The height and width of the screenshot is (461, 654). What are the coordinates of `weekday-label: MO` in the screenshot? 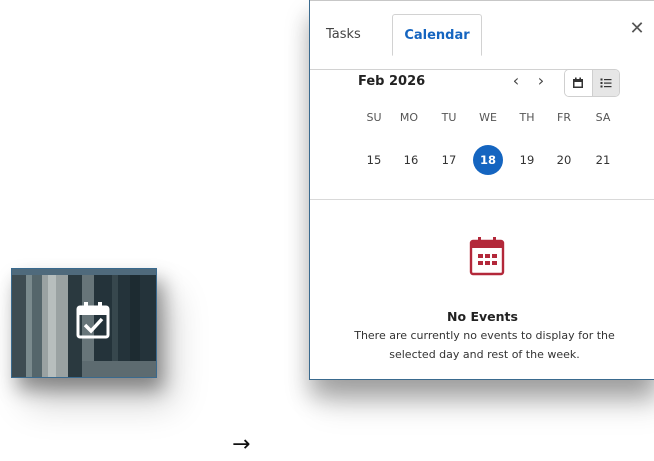 It's located at (409, 117).